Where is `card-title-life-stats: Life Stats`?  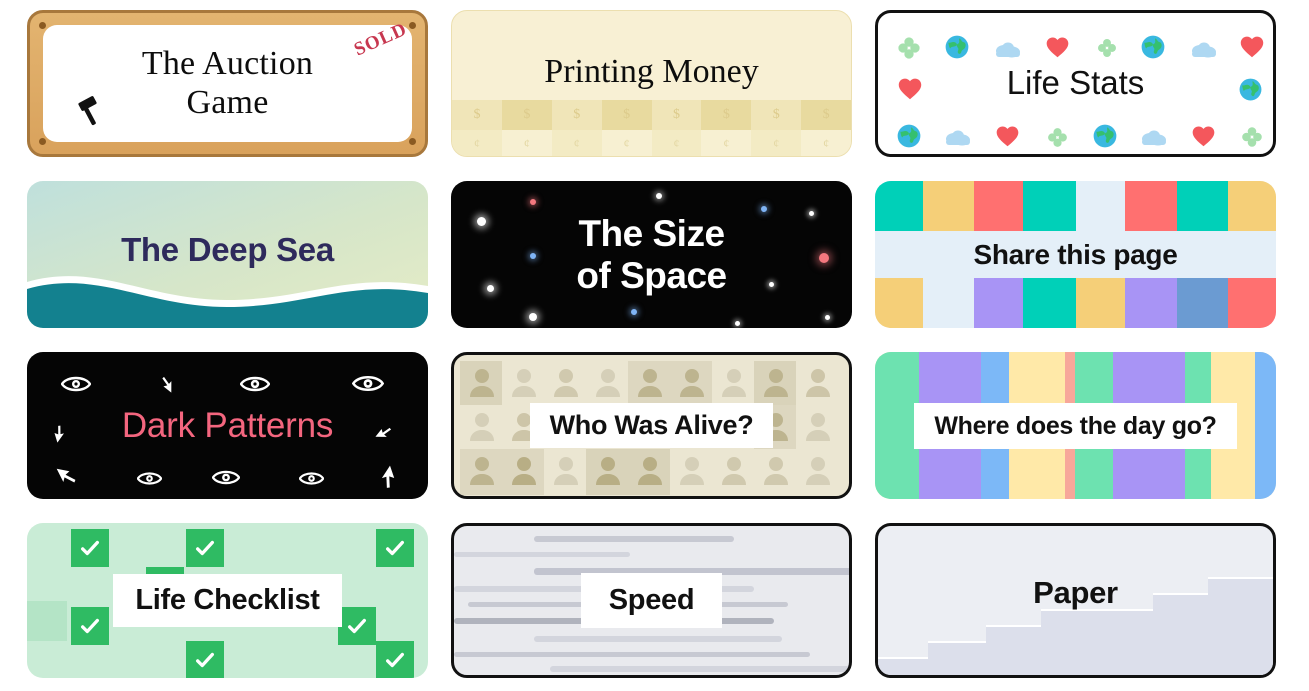 card-title-life-stats: Life Stats is located at coordinates (1075, 83).